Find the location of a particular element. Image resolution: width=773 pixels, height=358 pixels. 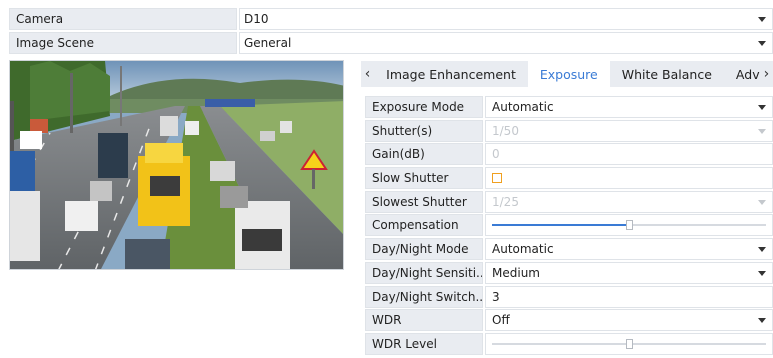

shutter-value: 1/50 is located at coordinates (505, 130).